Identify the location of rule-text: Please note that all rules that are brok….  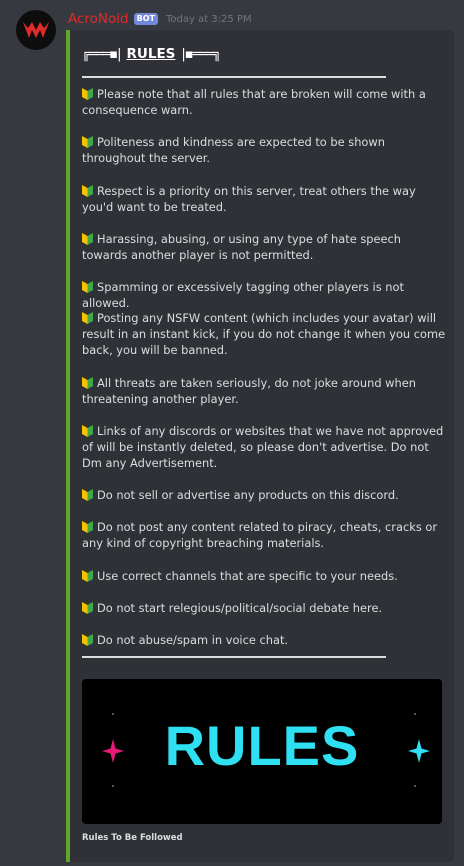
(254, 102).